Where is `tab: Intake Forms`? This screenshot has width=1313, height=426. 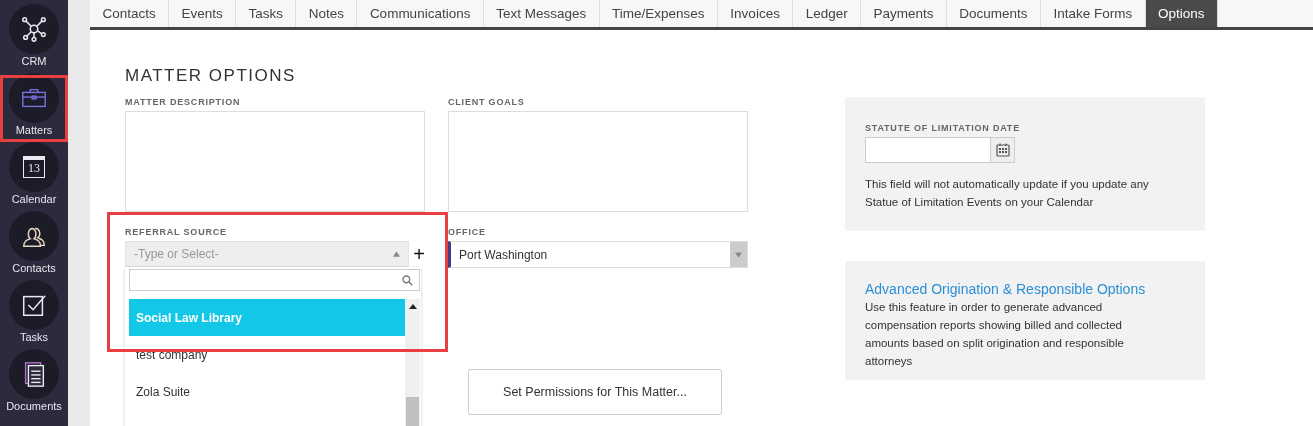
tab: Intake Forms is located at coordinates (1093, 13).